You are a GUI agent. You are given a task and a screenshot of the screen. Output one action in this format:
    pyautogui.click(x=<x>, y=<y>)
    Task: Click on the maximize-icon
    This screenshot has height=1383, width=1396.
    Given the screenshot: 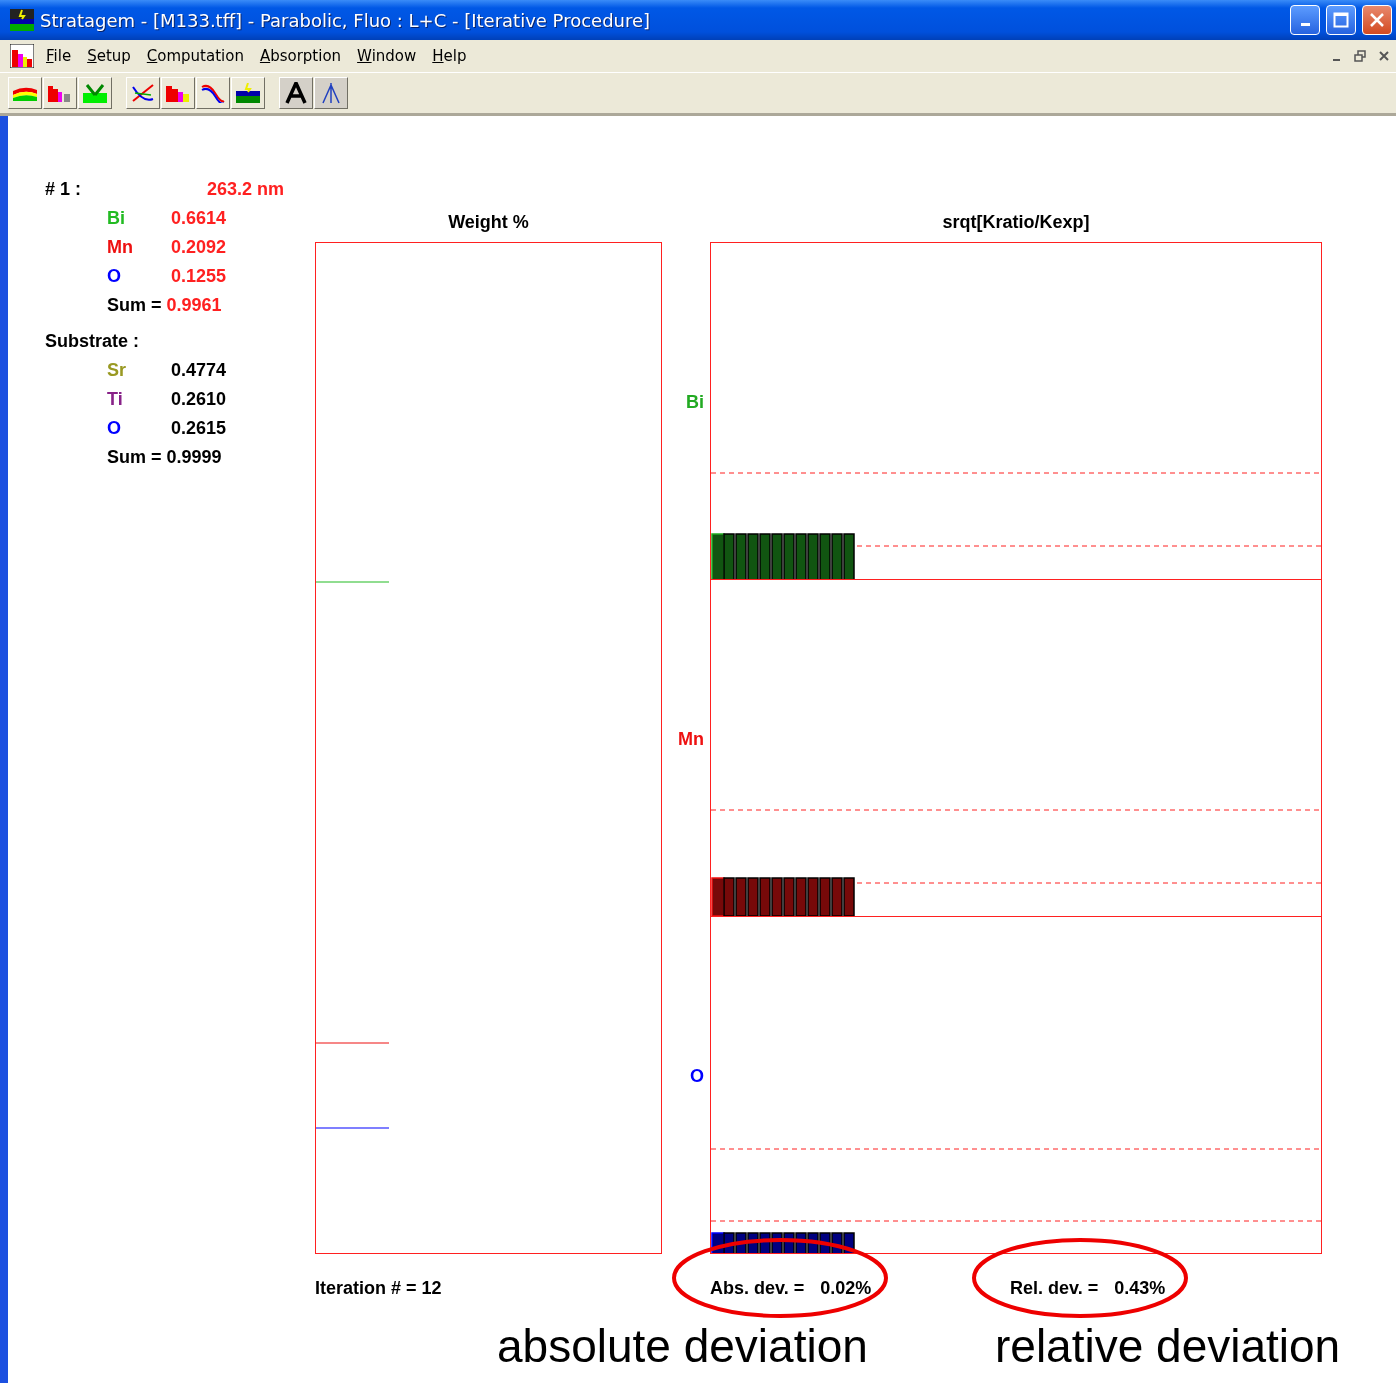 What is the action you would take?
    pyautogui.click(x=1341, y=20)
    